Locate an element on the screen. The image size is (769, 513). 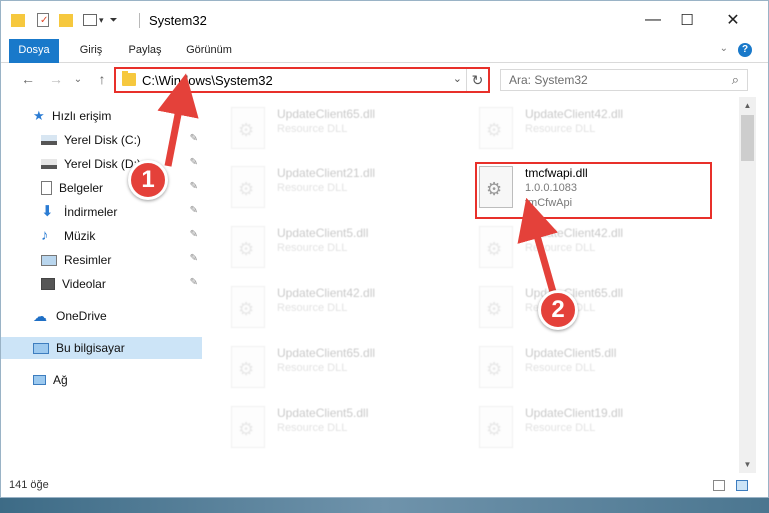
maximize-button: ☐ is located at coordinates (687, 20).